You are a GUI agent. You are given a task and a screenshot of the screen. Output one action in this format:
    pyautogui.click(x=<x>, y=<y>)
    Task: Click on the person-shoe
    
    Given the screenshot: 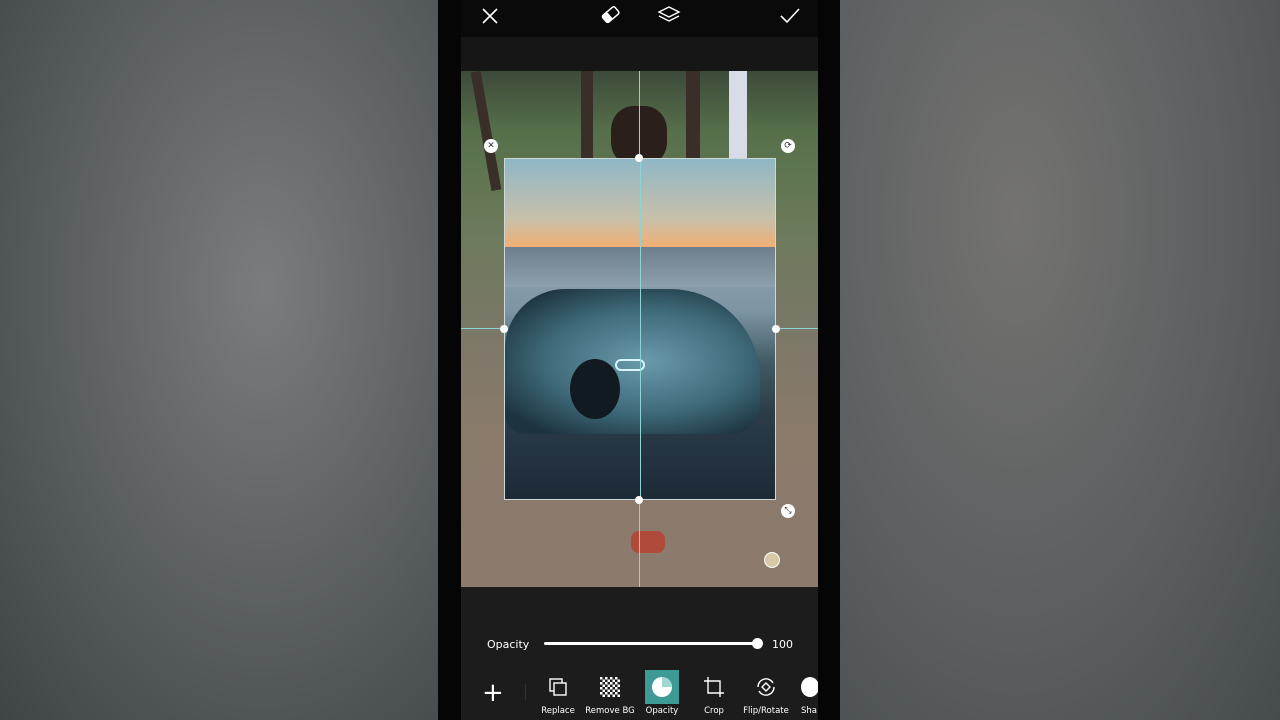 What is the action you would take?
    pyautogui.click(x=648, y=542)
    